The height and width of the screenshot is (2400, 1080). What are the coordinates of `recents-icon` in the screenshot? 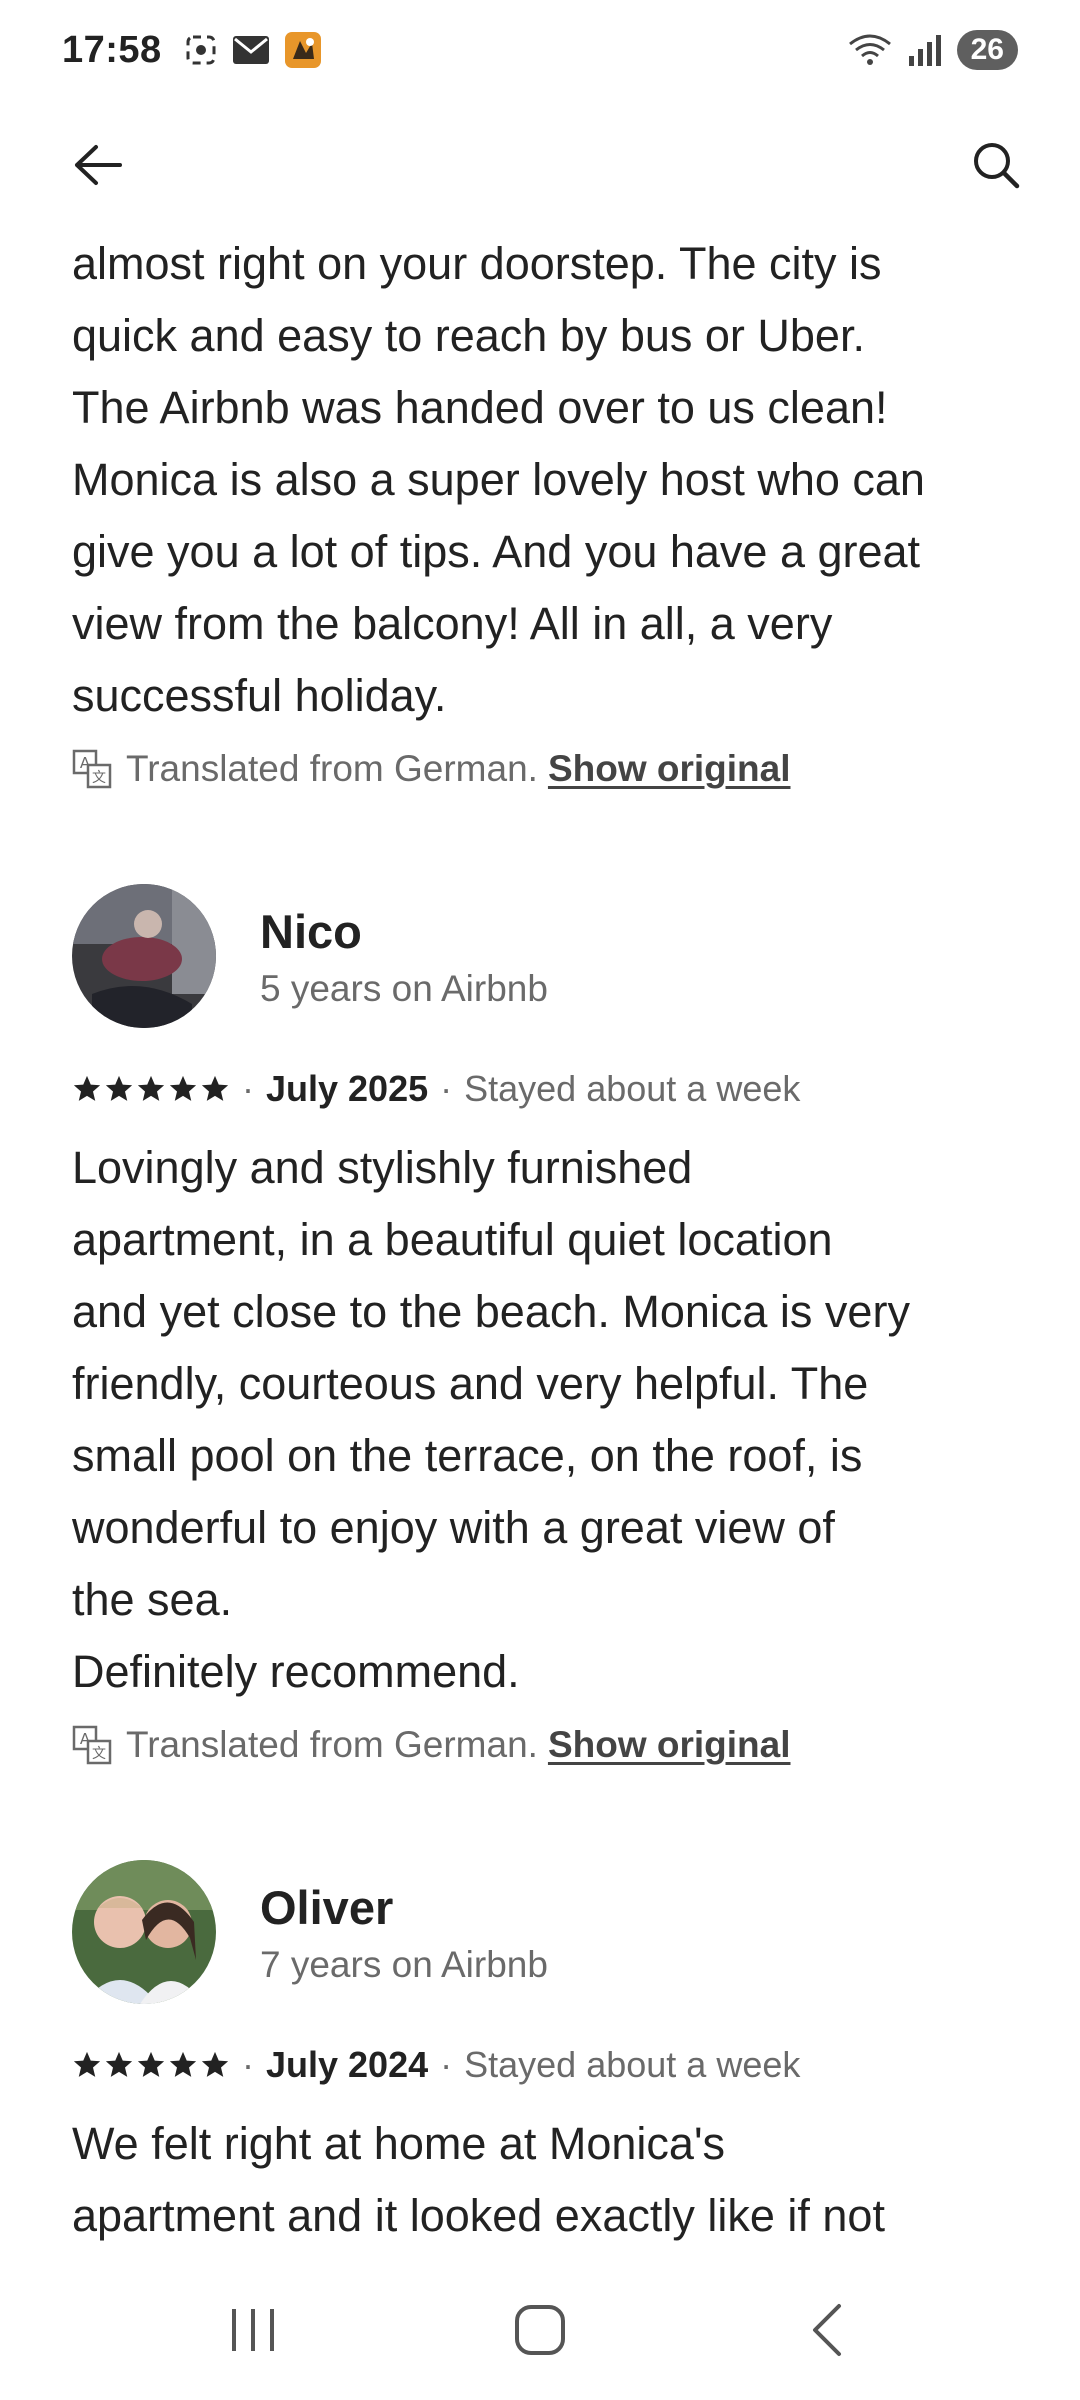 It's located at (253, 2330).